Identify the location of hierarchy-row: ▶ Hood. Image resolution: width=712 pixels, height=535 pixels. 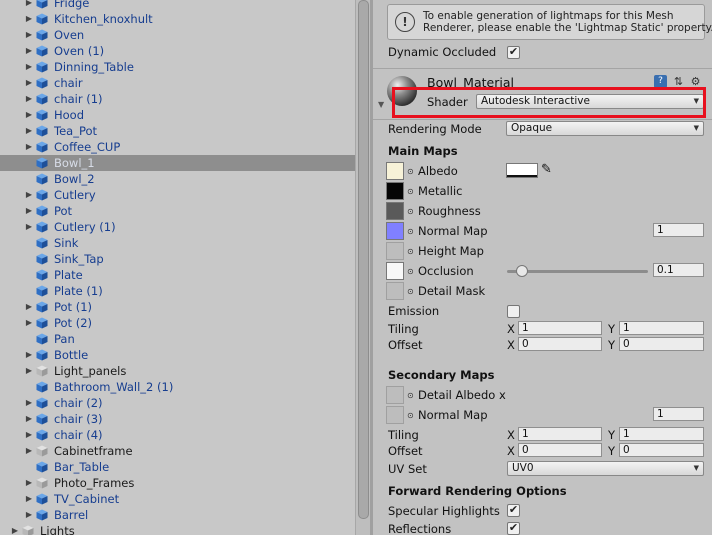
(177, 115).